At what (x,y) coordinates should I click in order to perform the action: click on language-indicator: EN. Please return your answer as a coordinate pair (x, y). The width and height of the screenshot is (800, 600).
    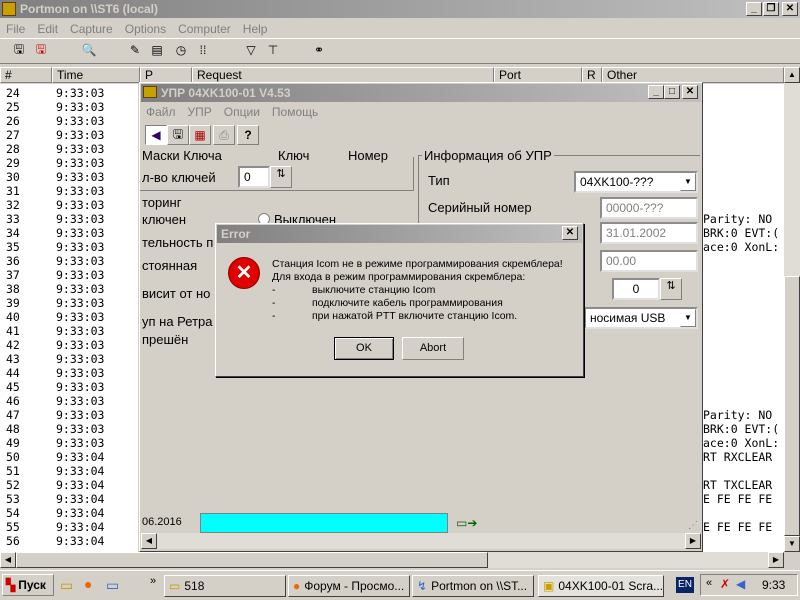
    Looking at the image, I should click on (685, 585).